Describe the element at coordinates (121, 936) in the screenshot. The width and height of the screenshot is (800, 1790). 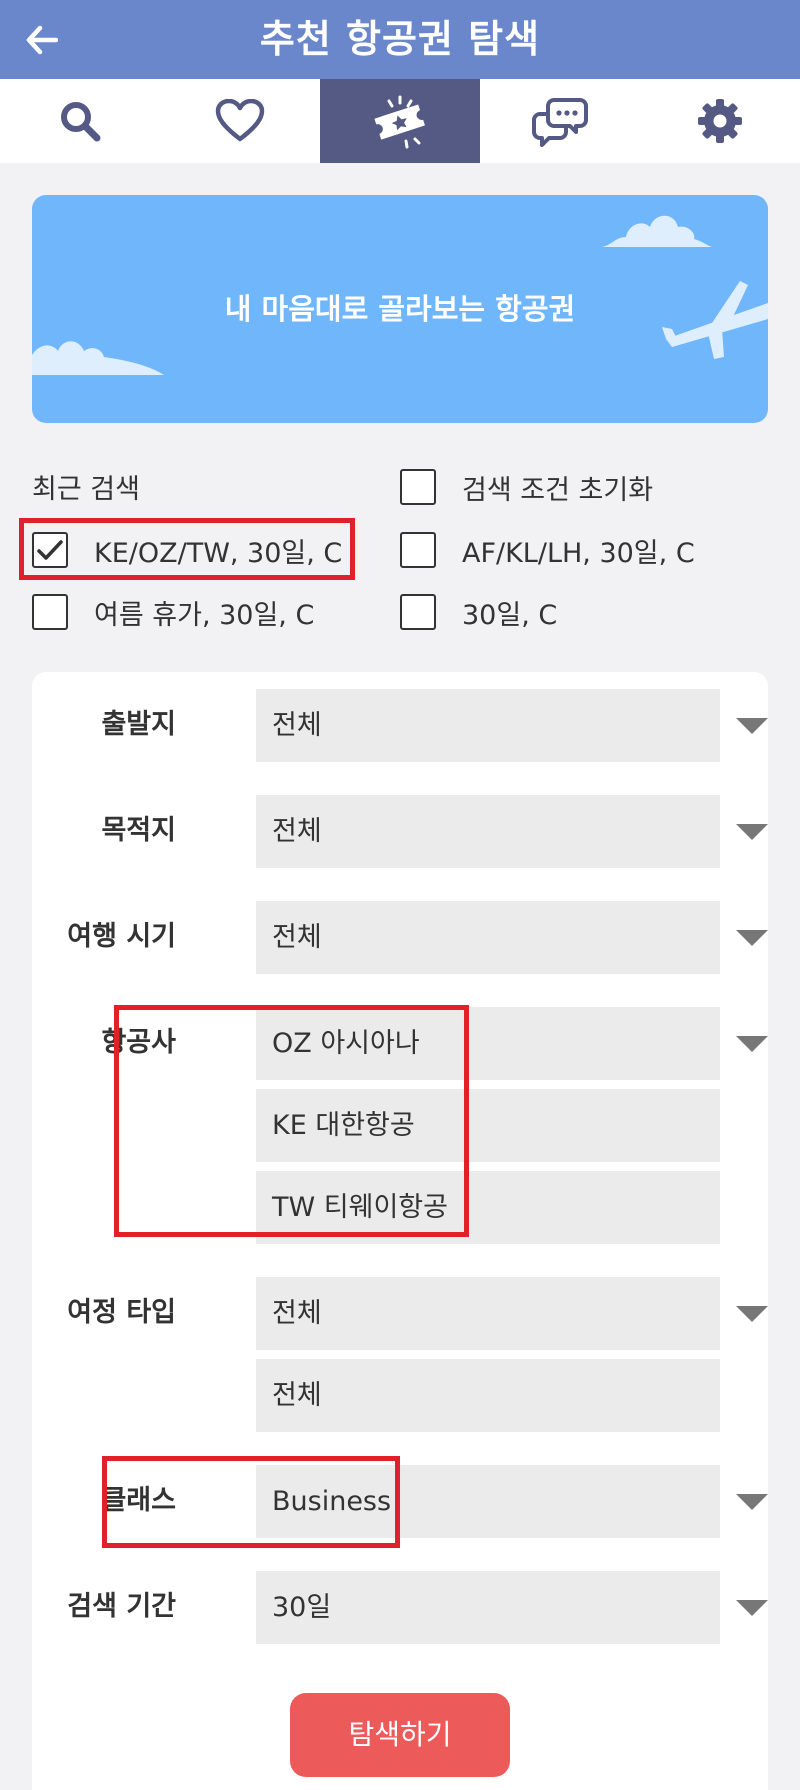
I see `travel-period-label: 여행 시기` at that location.